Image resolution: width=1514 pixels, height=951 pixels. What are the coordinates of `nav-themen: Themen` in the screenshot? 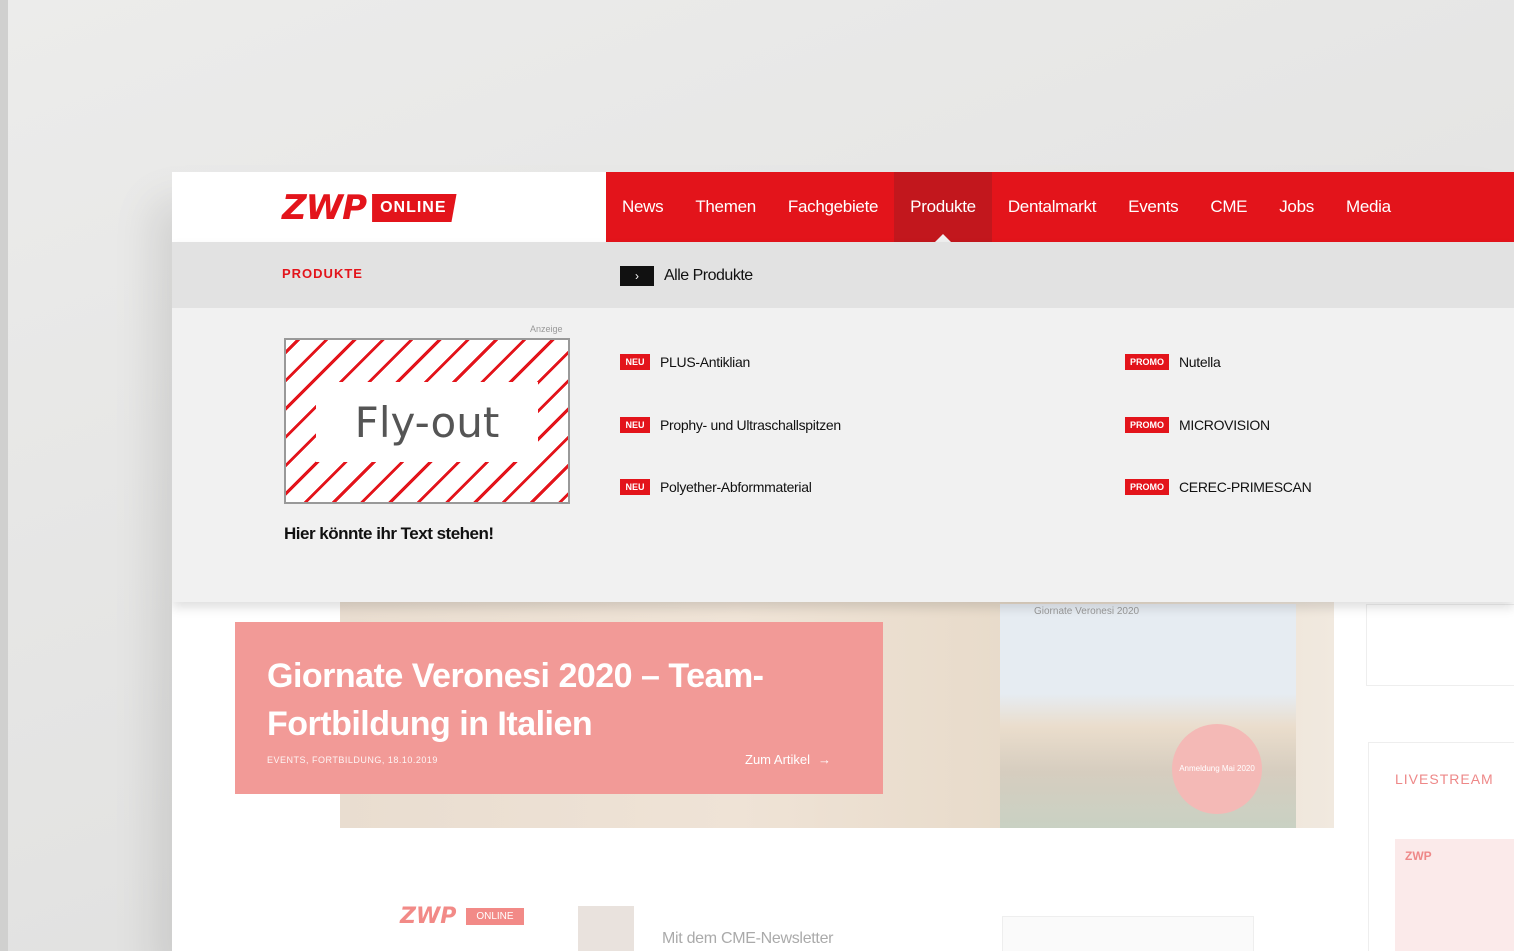 It's located at (725, 207).